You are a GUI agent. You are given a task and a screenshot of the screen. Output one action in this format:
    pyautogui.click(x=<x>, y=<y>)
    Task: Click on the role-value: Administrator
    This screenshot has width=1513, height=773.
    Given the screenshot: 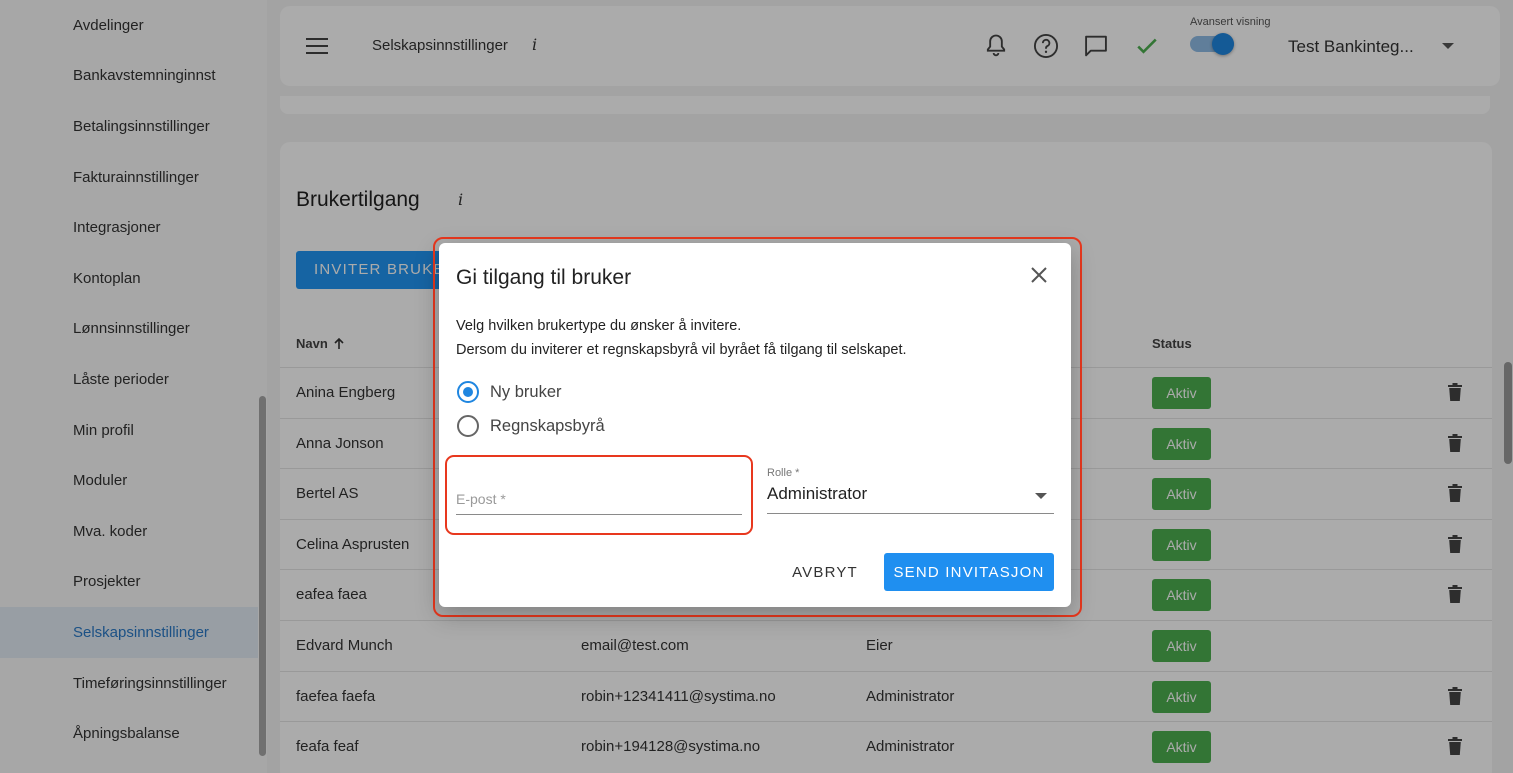 What is the action you would take?
    pyautogui.click(x=817, y=493)
    